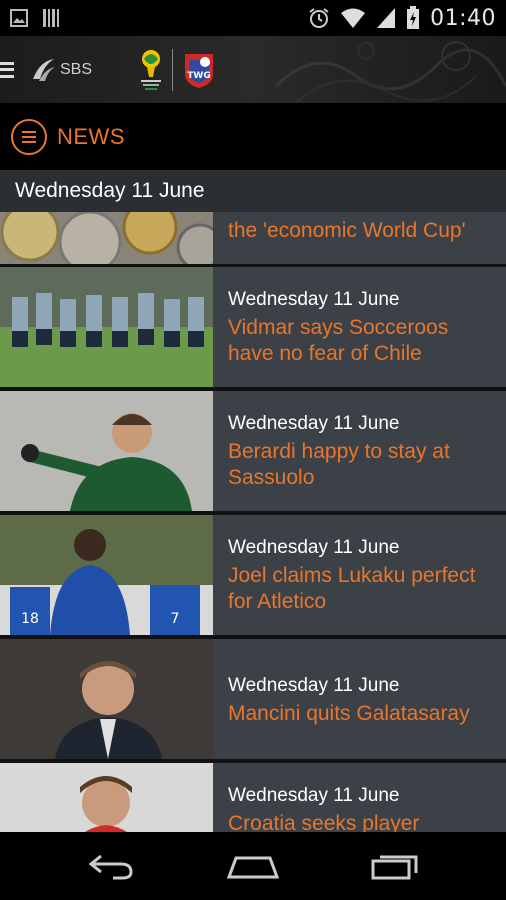 This screenshot has width=506, height=900. I want to click on list-item: the 'economic World Cup', so click(253, 238).